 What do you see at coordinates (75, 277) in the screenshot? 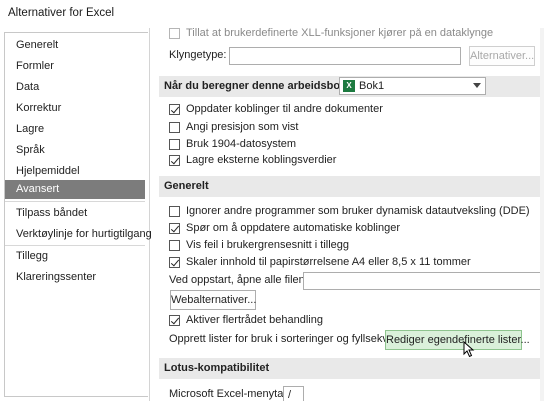
I see `sidebar-item-klareringssenter: Klareringssenter` at bounding box center [75, 277].